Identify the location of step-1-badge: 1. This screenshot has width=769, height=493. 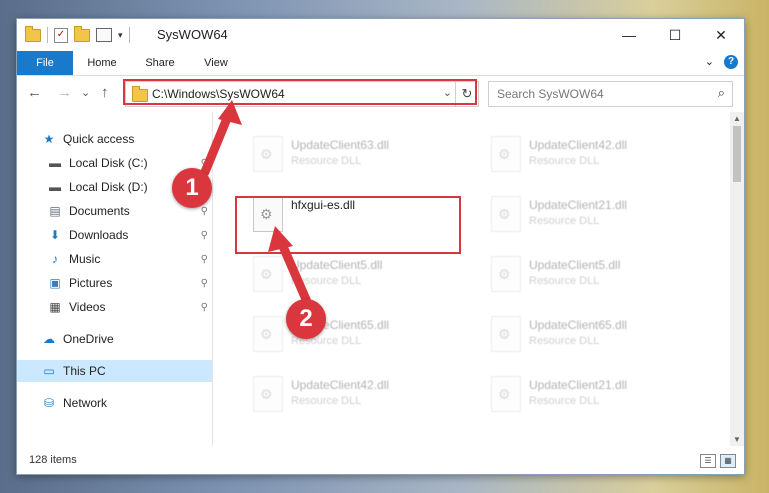
(192, 188).